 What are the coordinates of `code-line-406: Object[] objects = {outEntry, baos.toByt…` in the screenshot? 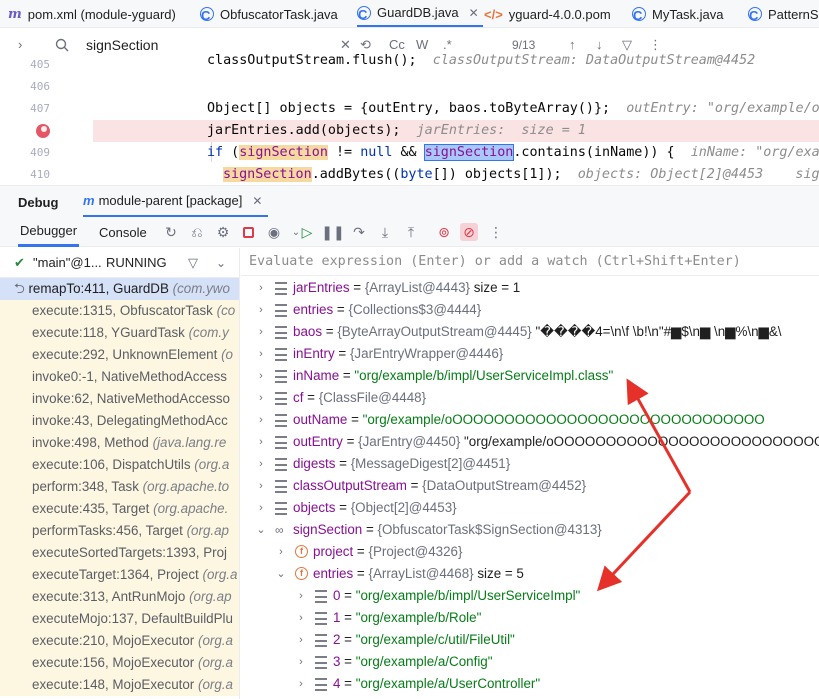 It's located at (409, 96).